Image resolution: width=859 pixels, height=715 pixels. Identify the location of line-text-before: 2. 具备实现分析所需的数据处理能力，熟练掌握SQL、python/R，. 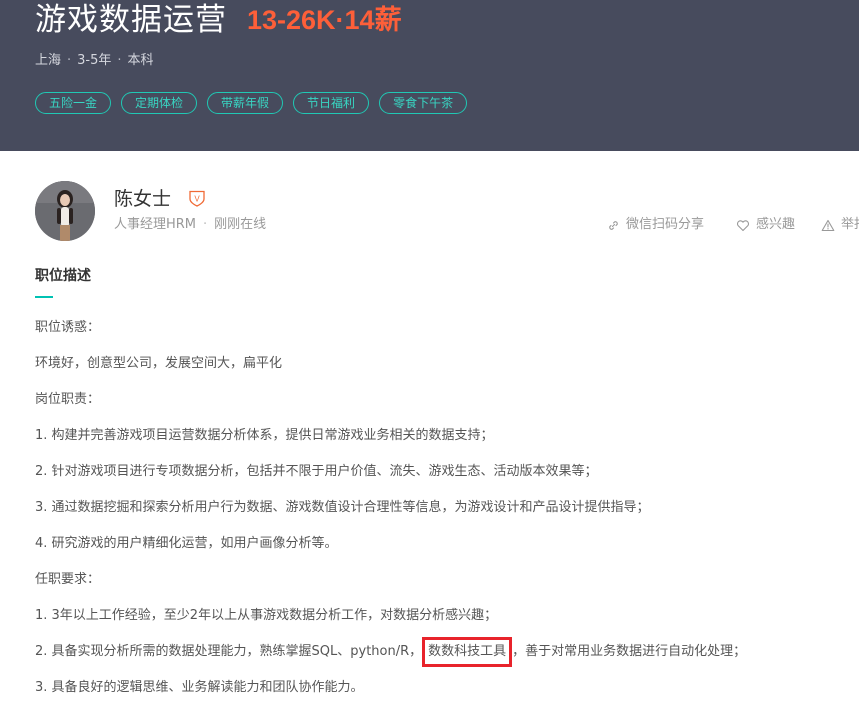
(229, 651).